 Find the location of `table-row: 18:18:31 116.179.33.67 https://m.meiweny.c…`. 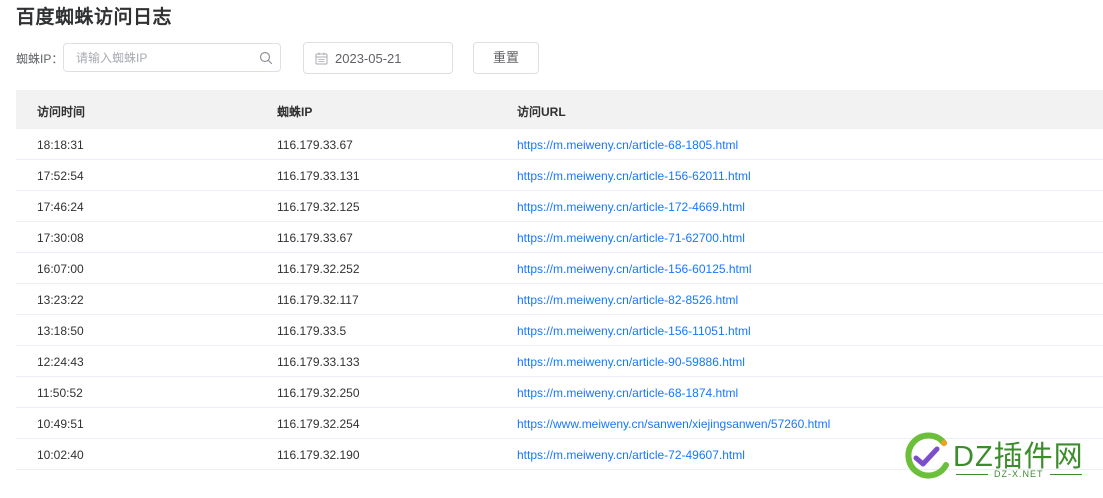

table-row: 18:18:31 116.179.33.67 https://m.meiweny.c… is located at coordinates (559, 144).